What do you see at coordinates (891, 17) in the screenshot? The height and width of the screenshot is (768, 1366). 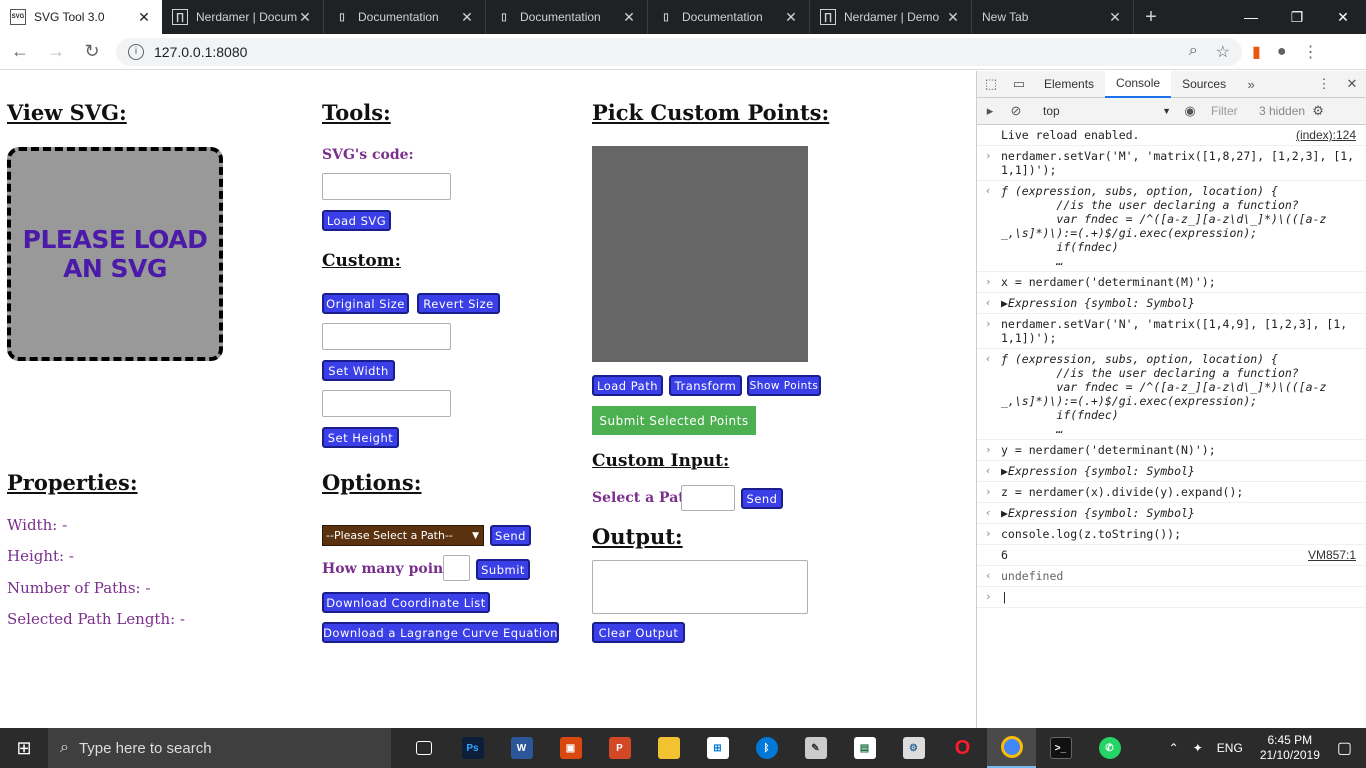 I see `tab-nerdamer-demo: ∏ Nerdamer | Demo ✕` at bounding box center [891, 17].